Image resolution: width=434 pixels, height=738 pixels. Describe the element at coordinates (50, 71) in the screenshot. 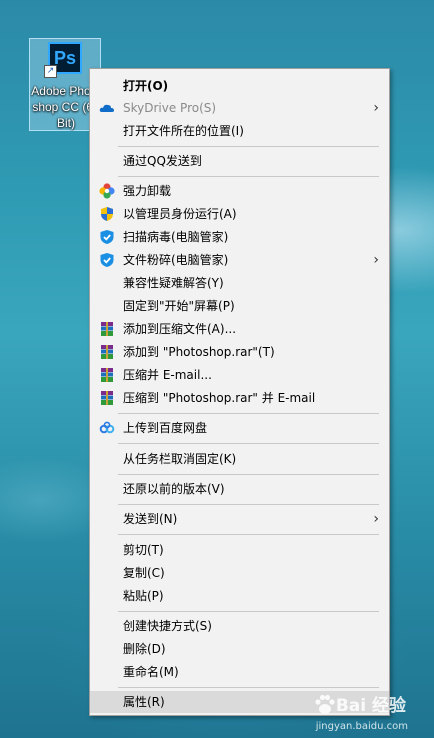

I see `shortcut-arrow-icon: ↗` at that location.